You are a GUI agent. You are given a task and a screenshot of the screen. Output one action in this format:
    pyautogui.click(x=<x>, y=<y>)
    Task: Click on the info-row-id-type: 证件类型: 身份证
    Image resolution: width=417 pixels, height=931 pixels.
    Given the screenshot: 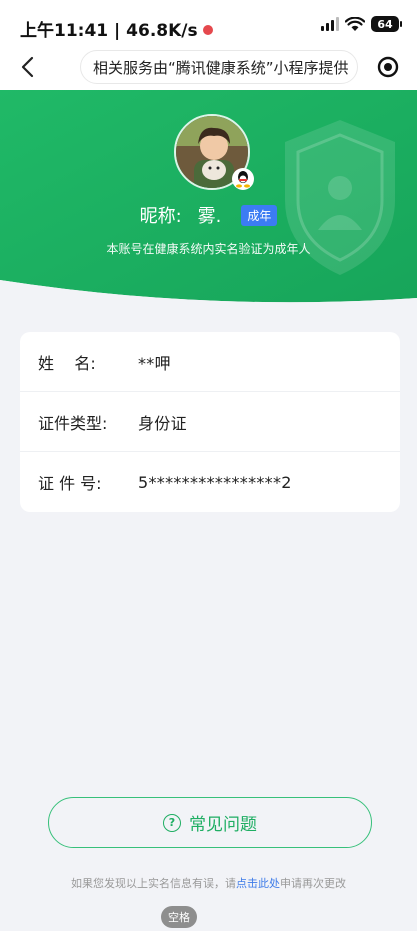 What is the action you would take?
    pyautogui.click(x=210, y=422)
    